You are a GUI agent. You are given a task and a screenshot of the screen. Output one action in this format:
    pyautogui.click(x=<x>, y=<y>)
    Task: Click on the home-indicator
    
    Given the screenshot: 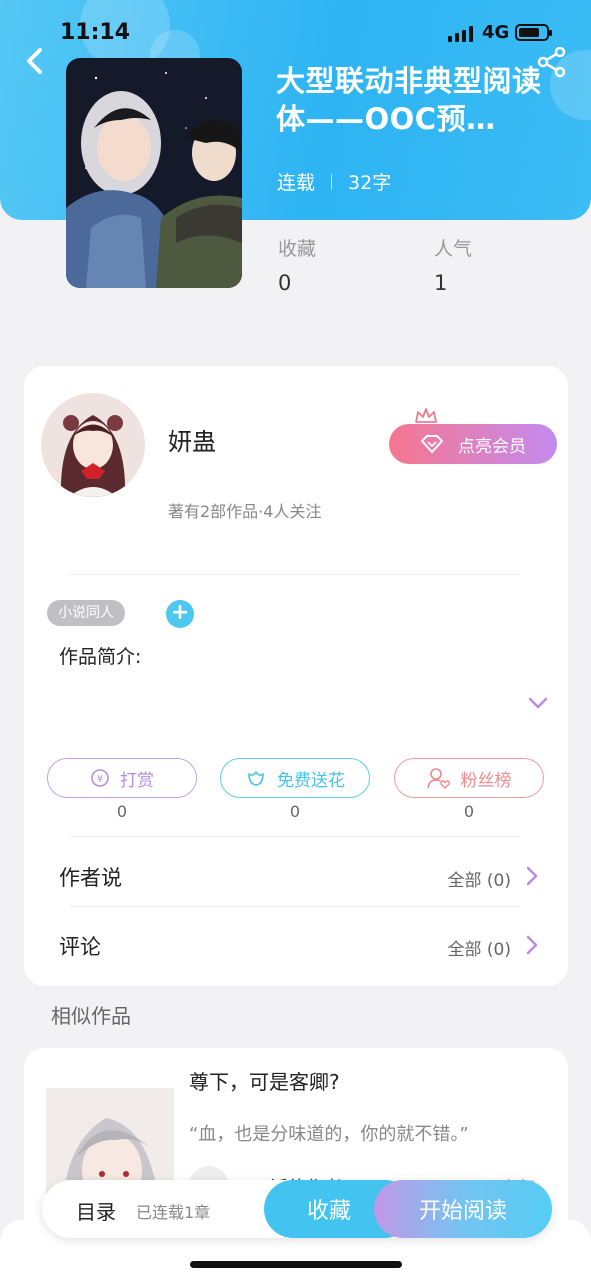 What is the action you would take?
    pyautogui.click(x=296, y=1264)
    